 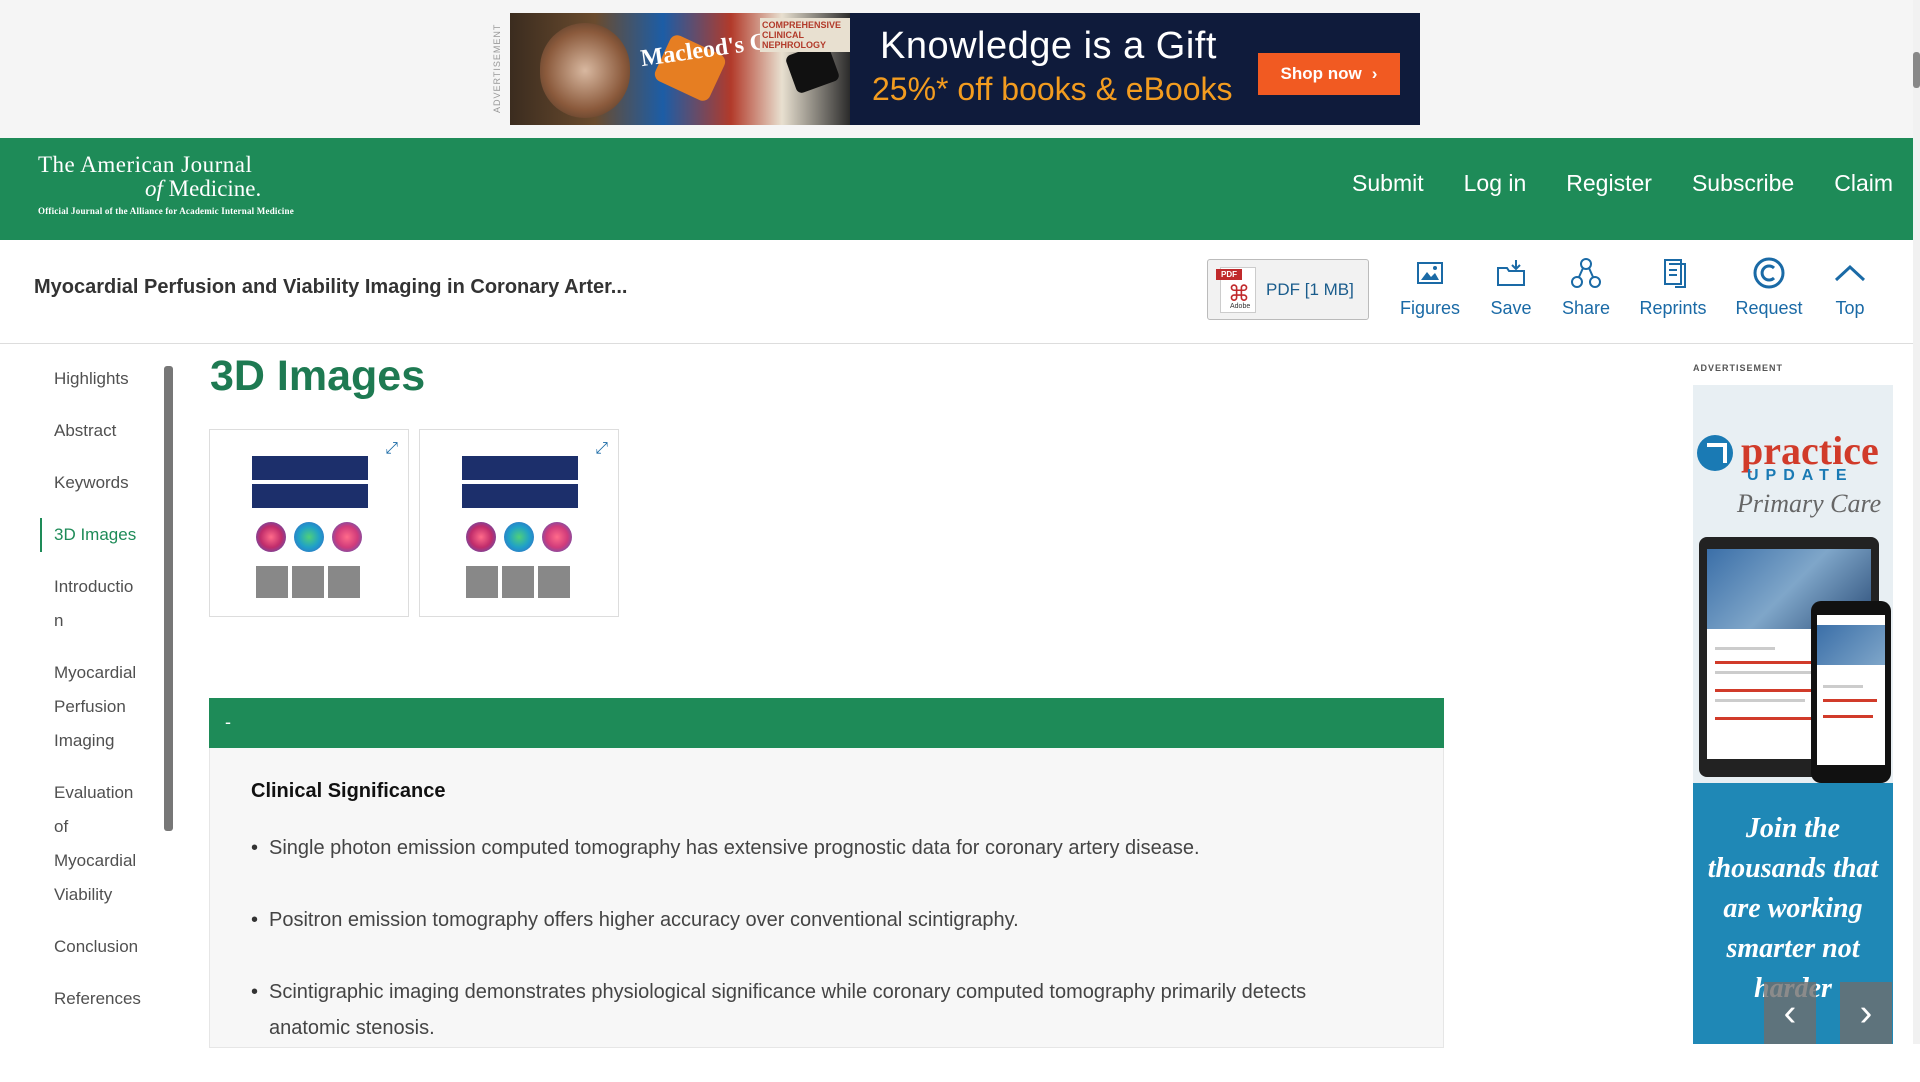 I want to click on save-label: Save, so click(x=1511, y=308).